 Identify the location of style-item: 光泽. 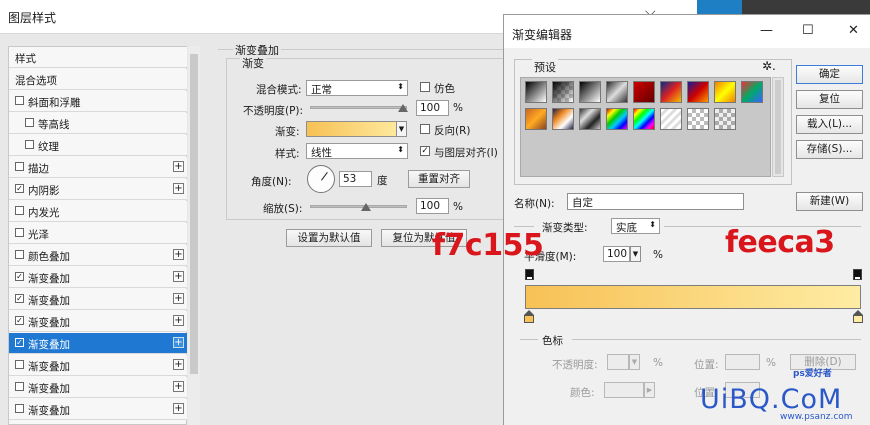
(98, 233).